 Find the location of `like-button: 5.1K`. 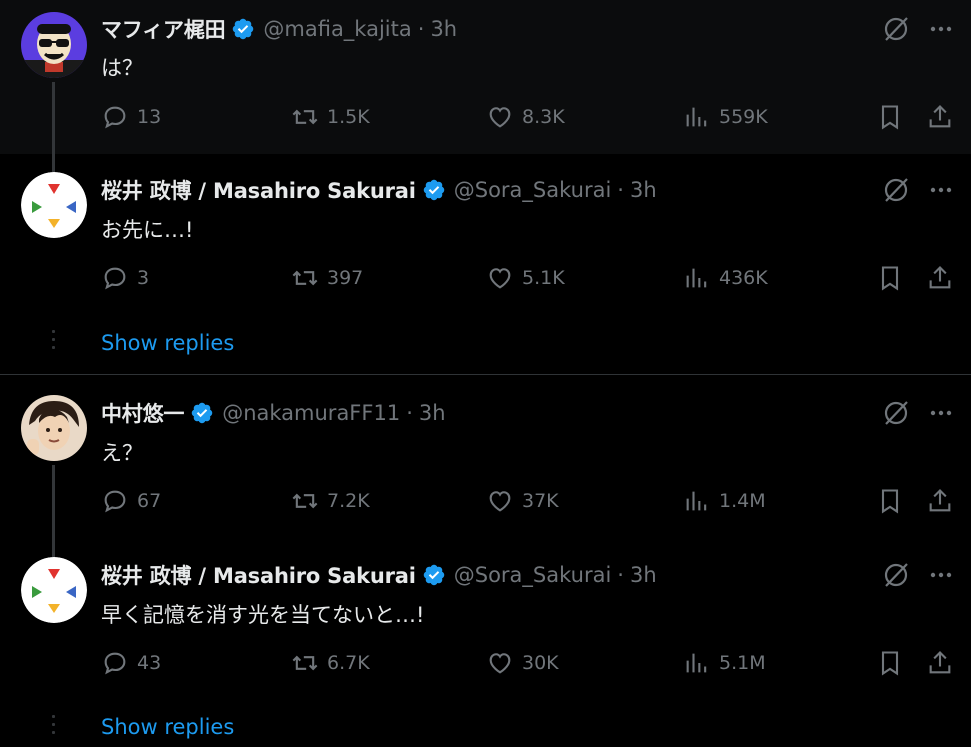

like-button: 5.1K is located at coordinates (525, 278).